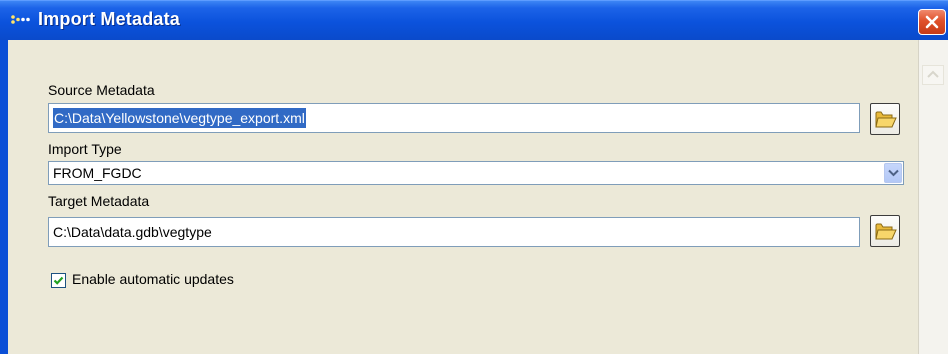  I want to click on target-metadata-input: C:\Data\data.gdb\vegtype, so click(454, 232).